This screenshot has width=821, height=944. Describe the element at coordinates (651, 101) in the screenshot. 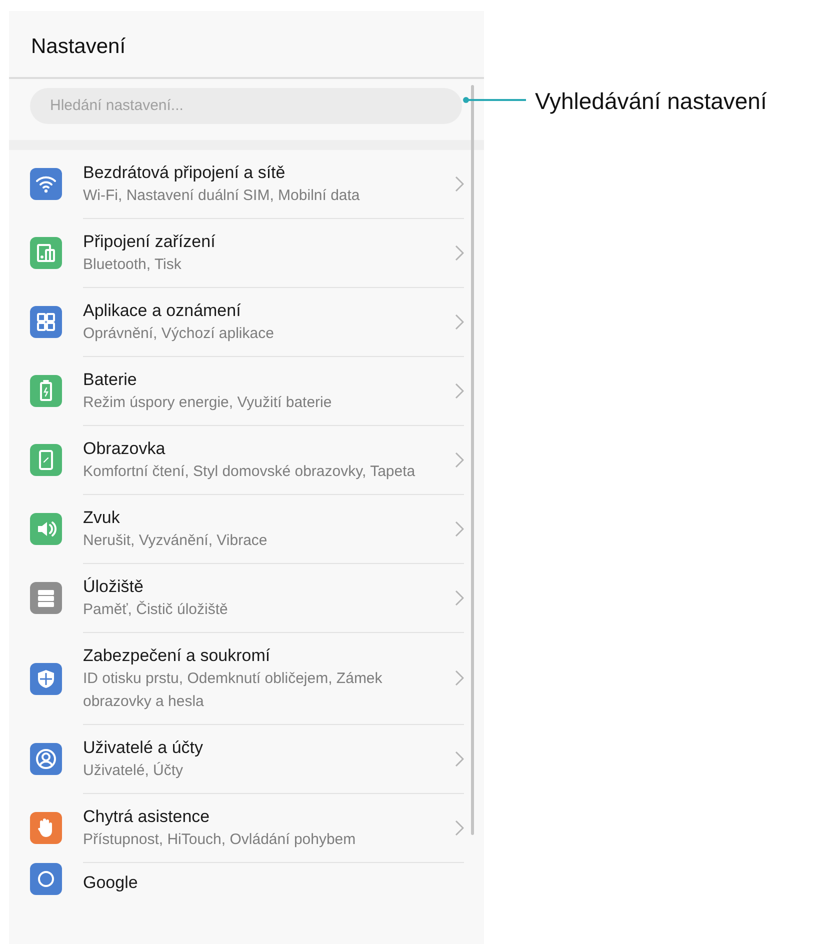

I see `callout-label: Vyhledávání nastavení` at that location.